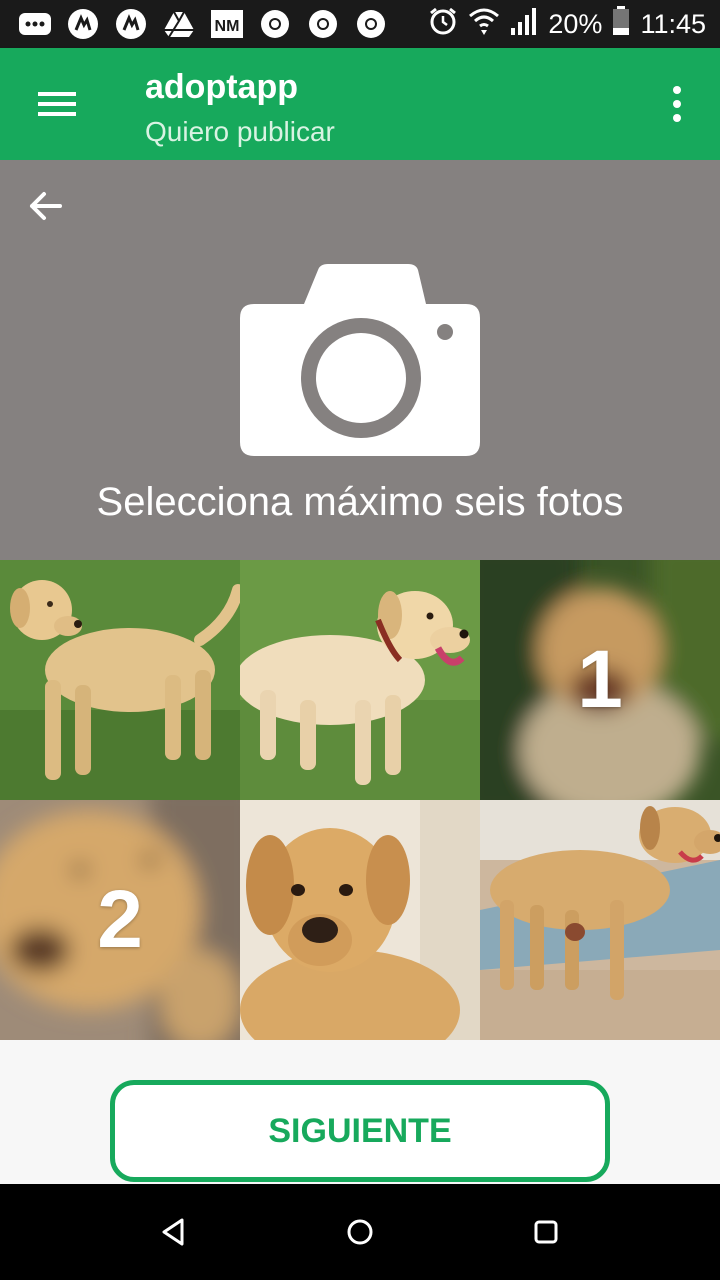 The width and height of the screenshot is (720, 1280). I want to click on photo-thumbnail: 1, so click(600, 680).